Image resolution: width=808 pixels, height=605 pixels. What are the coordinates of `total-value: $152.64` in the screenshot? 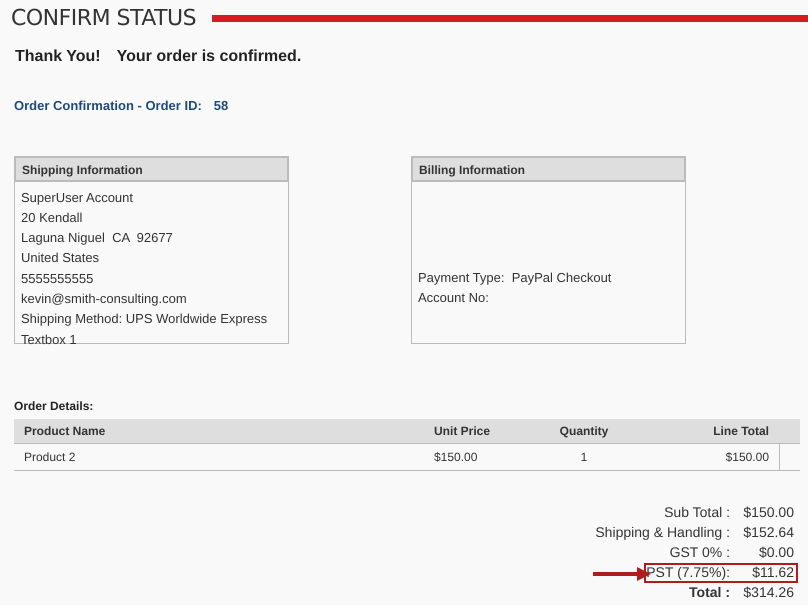 It's located at (768, 532).